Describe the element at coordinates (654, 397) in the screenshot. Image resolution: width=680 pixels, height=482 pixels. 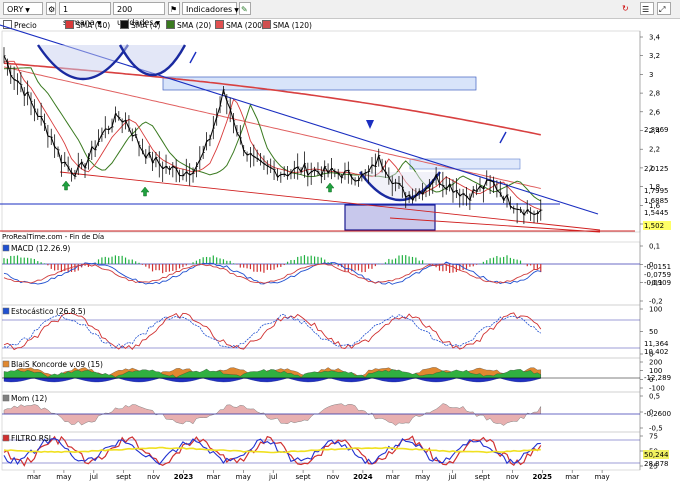
I see `y-tick-label: 0,5` at that location.